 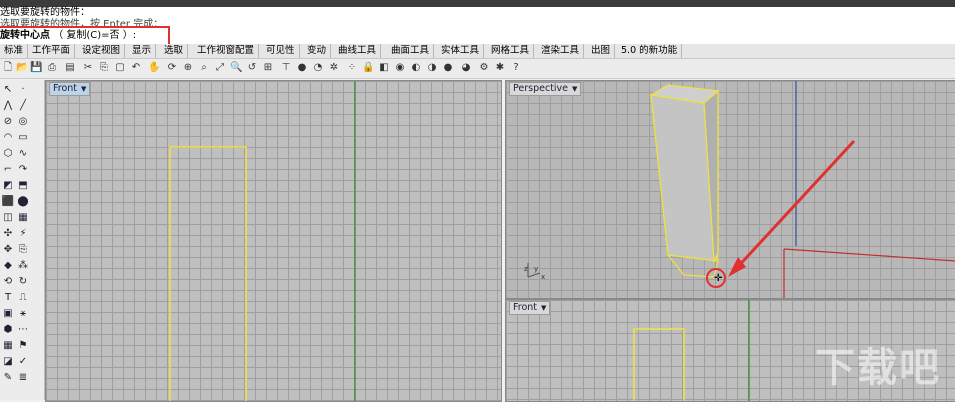 I want to click on boolean-icon: ◫, so click(x=8, y=218).